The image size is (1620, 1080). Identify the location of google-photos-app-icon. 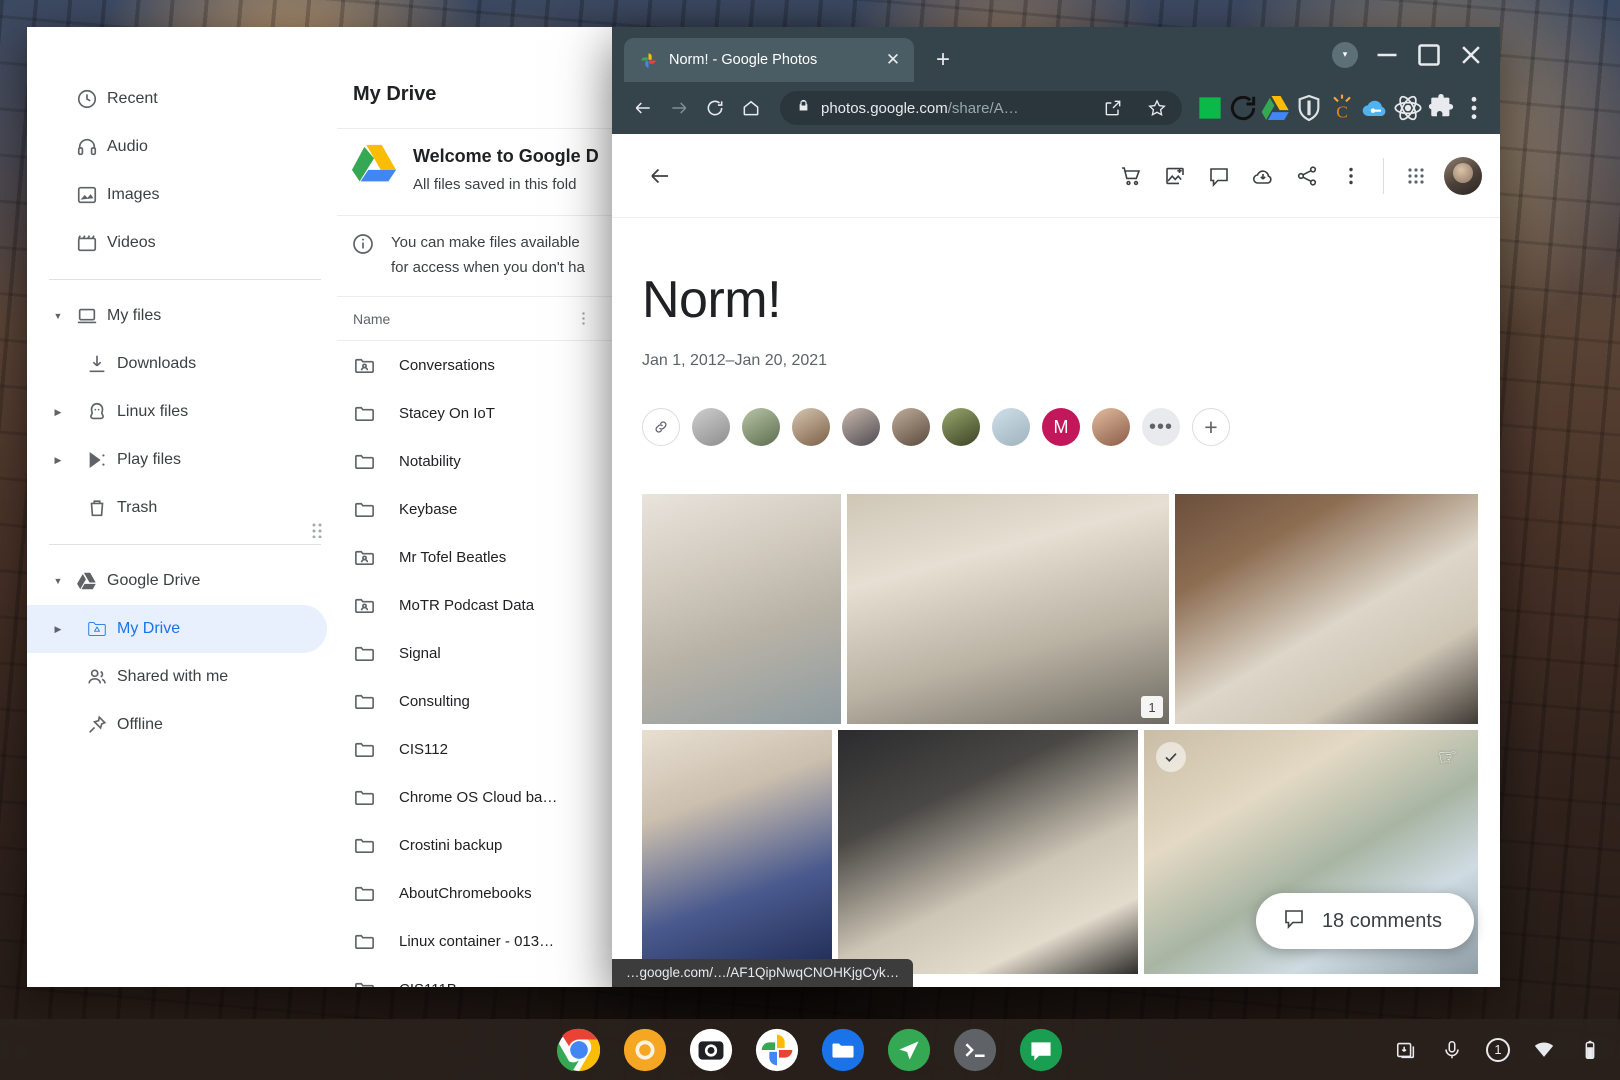
(777, 1050).